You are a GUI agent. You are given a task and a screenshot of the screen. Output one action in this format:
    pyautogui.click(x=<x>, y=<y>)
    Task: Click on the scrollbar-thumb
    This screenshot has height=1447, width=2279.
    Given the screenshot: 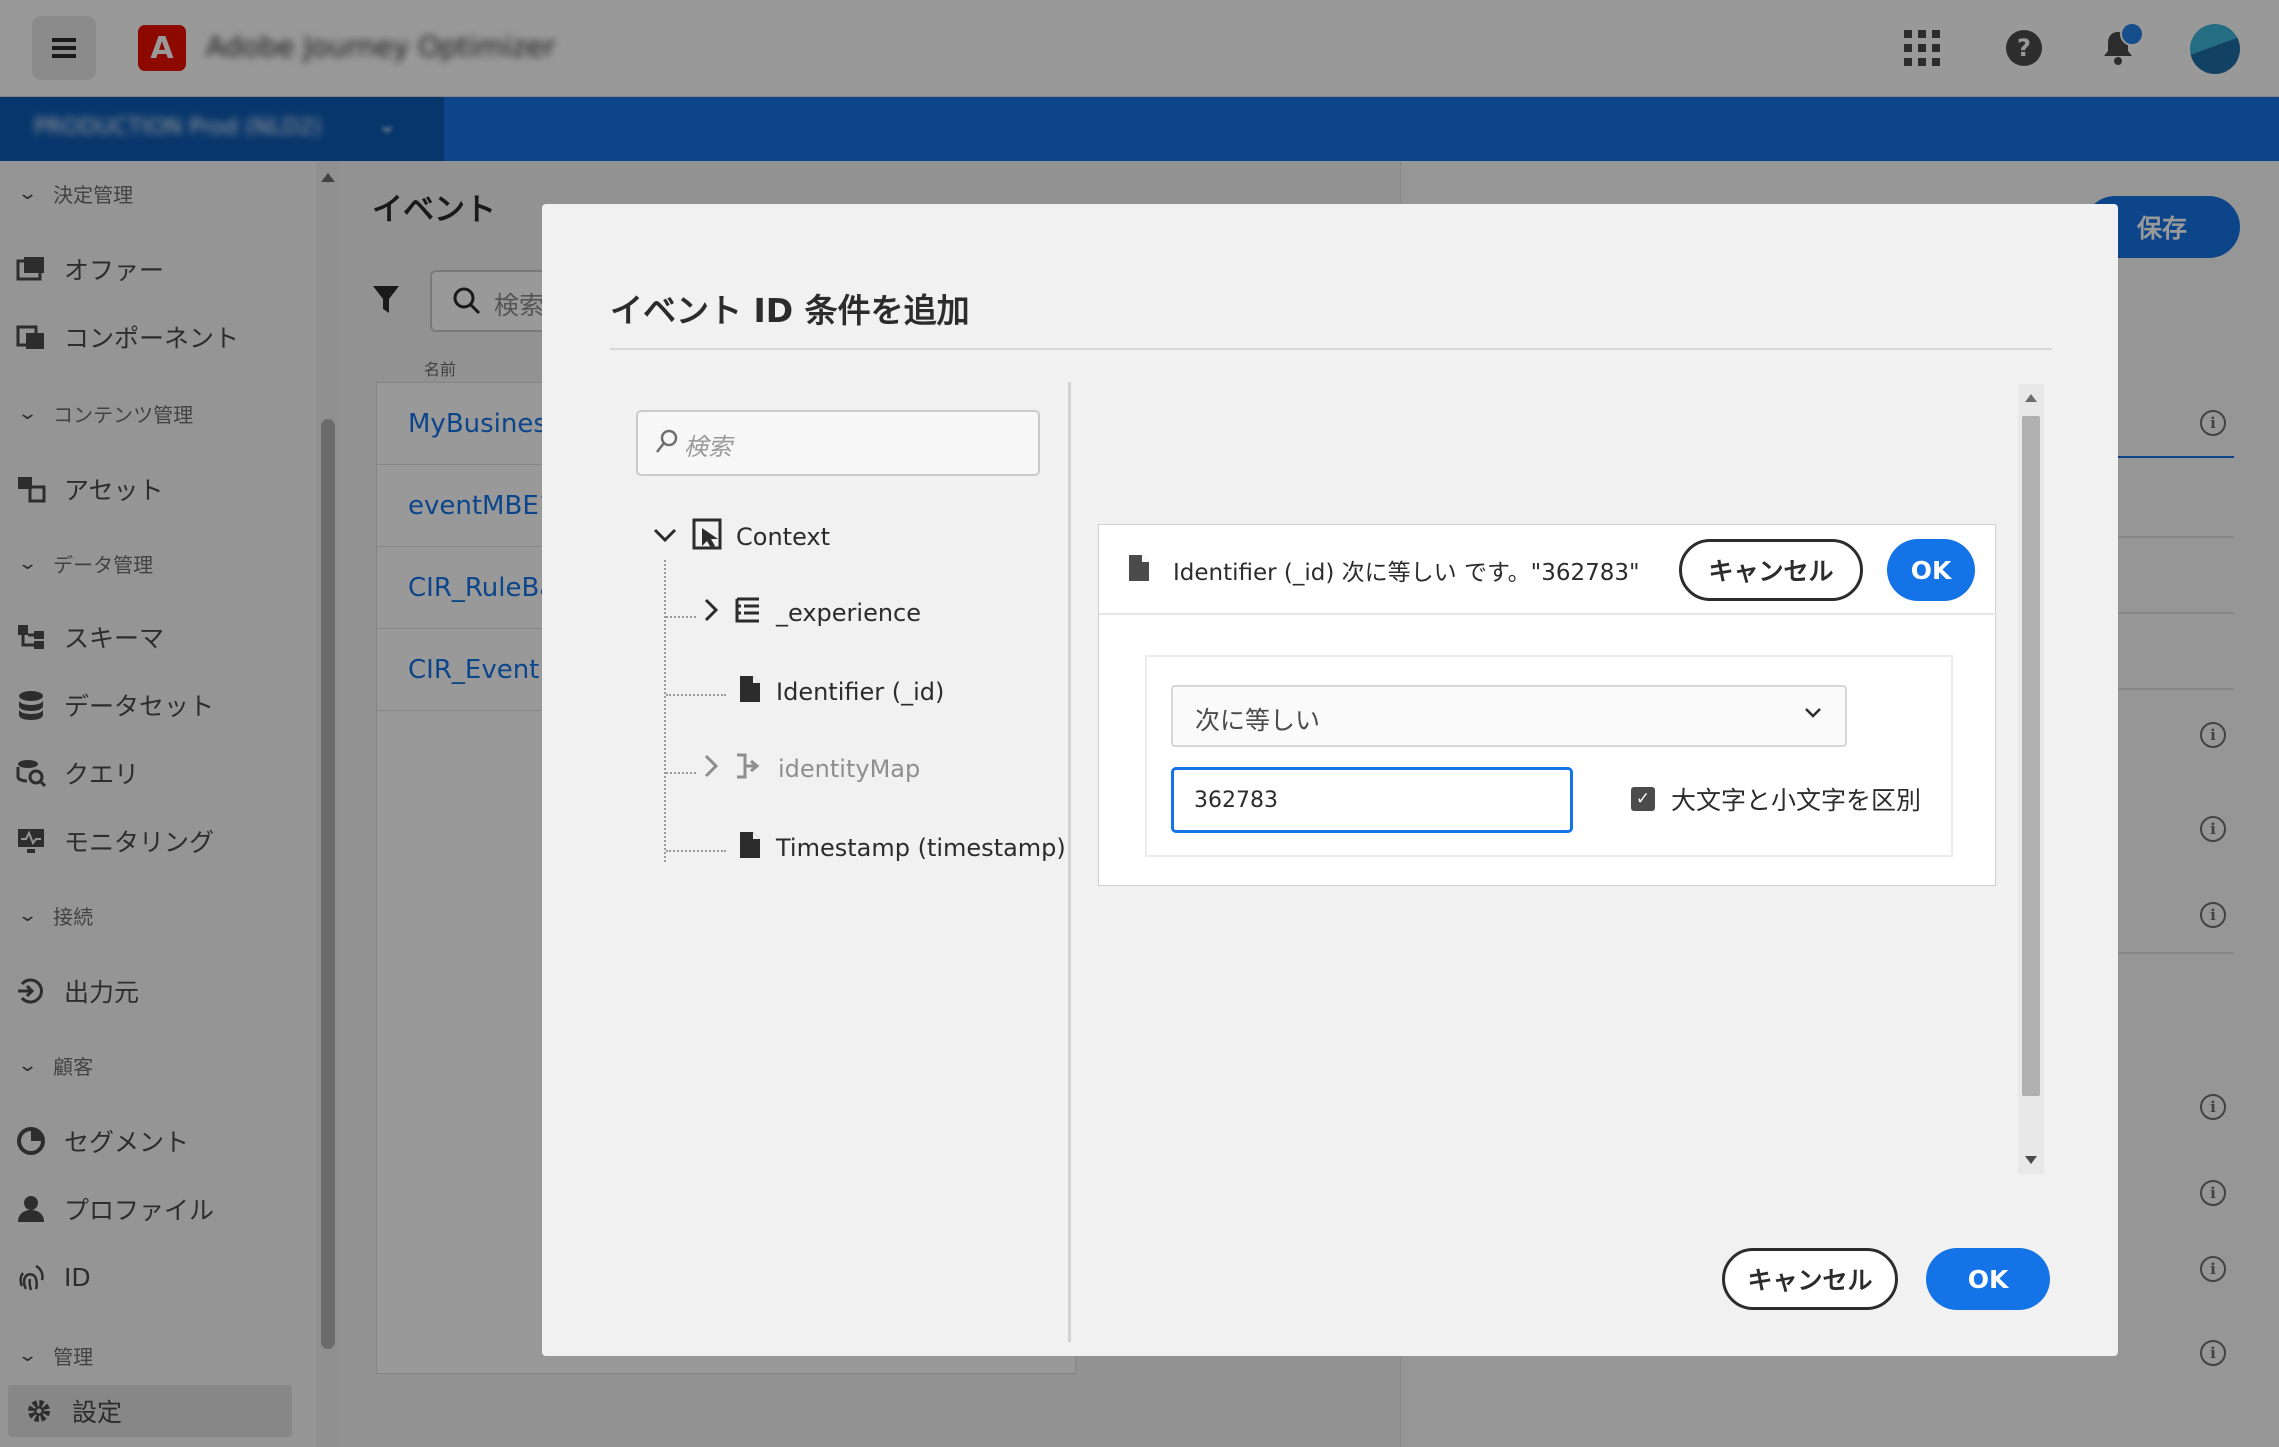 What is the action you would take?
    pyautogui.click(x=2031, y=756)
    